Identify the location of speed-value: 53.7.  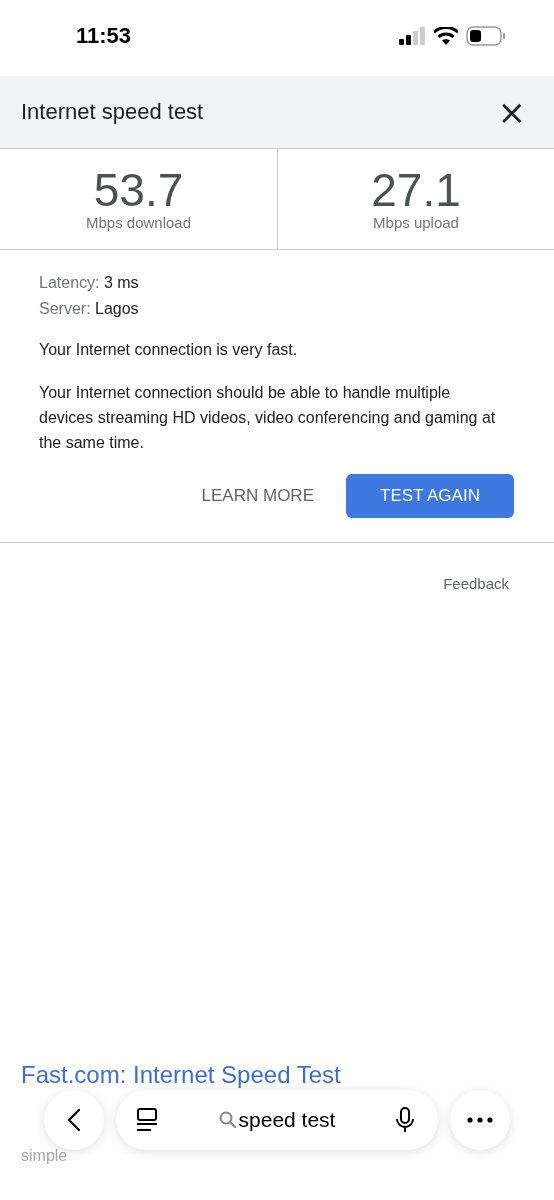
(138, 190).